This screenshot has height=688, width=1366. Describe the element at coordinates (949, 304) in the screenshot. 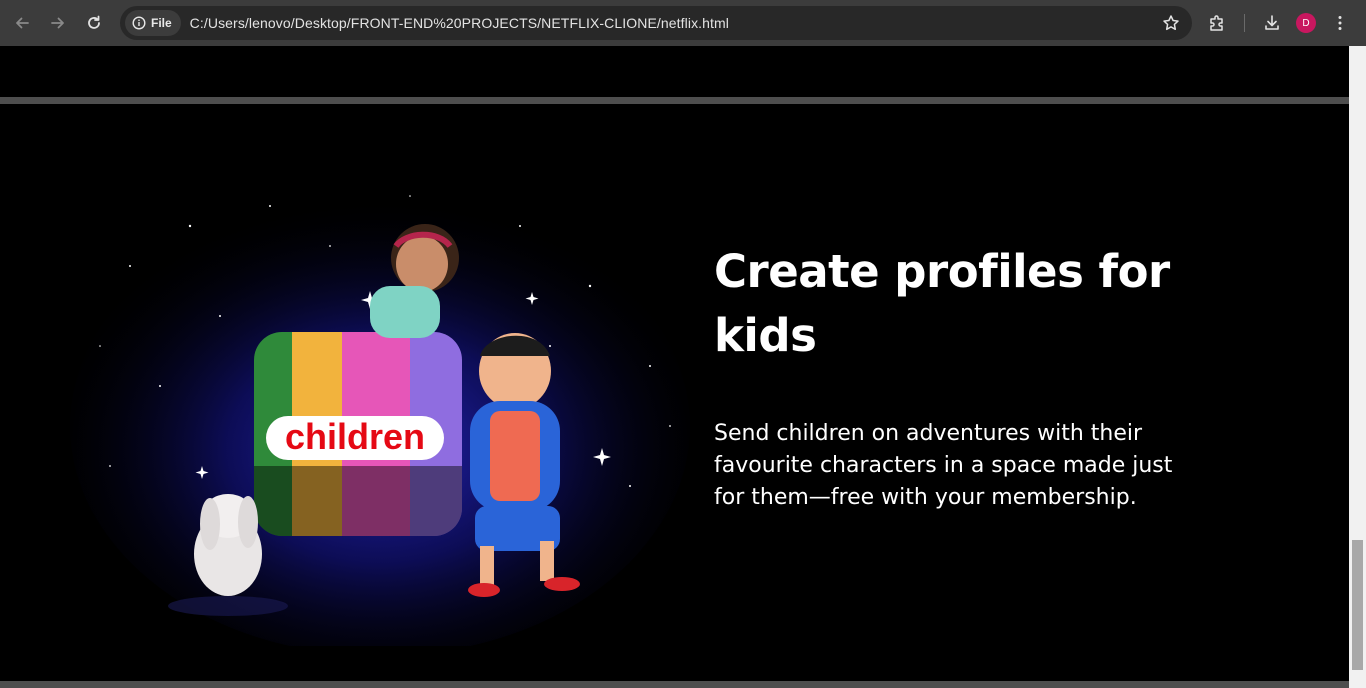

I see `section-title: Create profiles for kids` at that location.